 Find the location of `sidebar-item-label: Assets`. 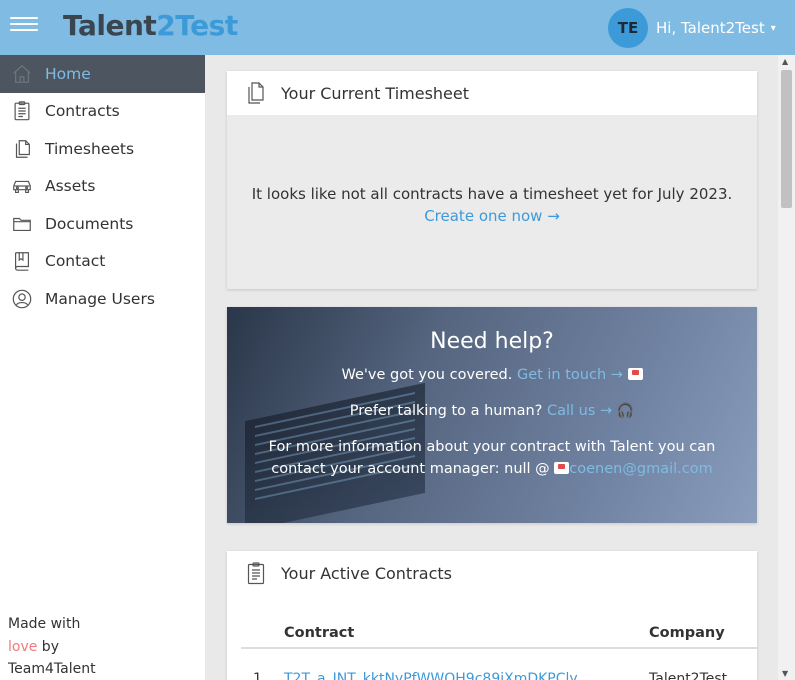

sidebar-item-label: Assets is located at coordinates (70, 186).